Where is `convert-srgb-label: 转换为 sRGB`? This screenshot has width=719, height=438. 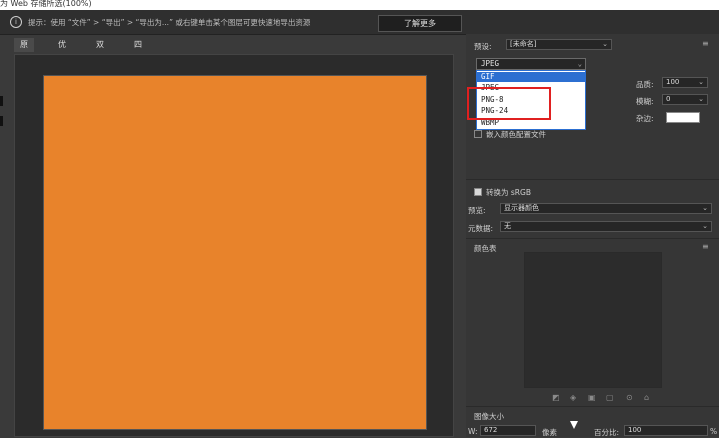 convert-srgb-label: 转换为 sRGB is located at coordinates (508, 192).